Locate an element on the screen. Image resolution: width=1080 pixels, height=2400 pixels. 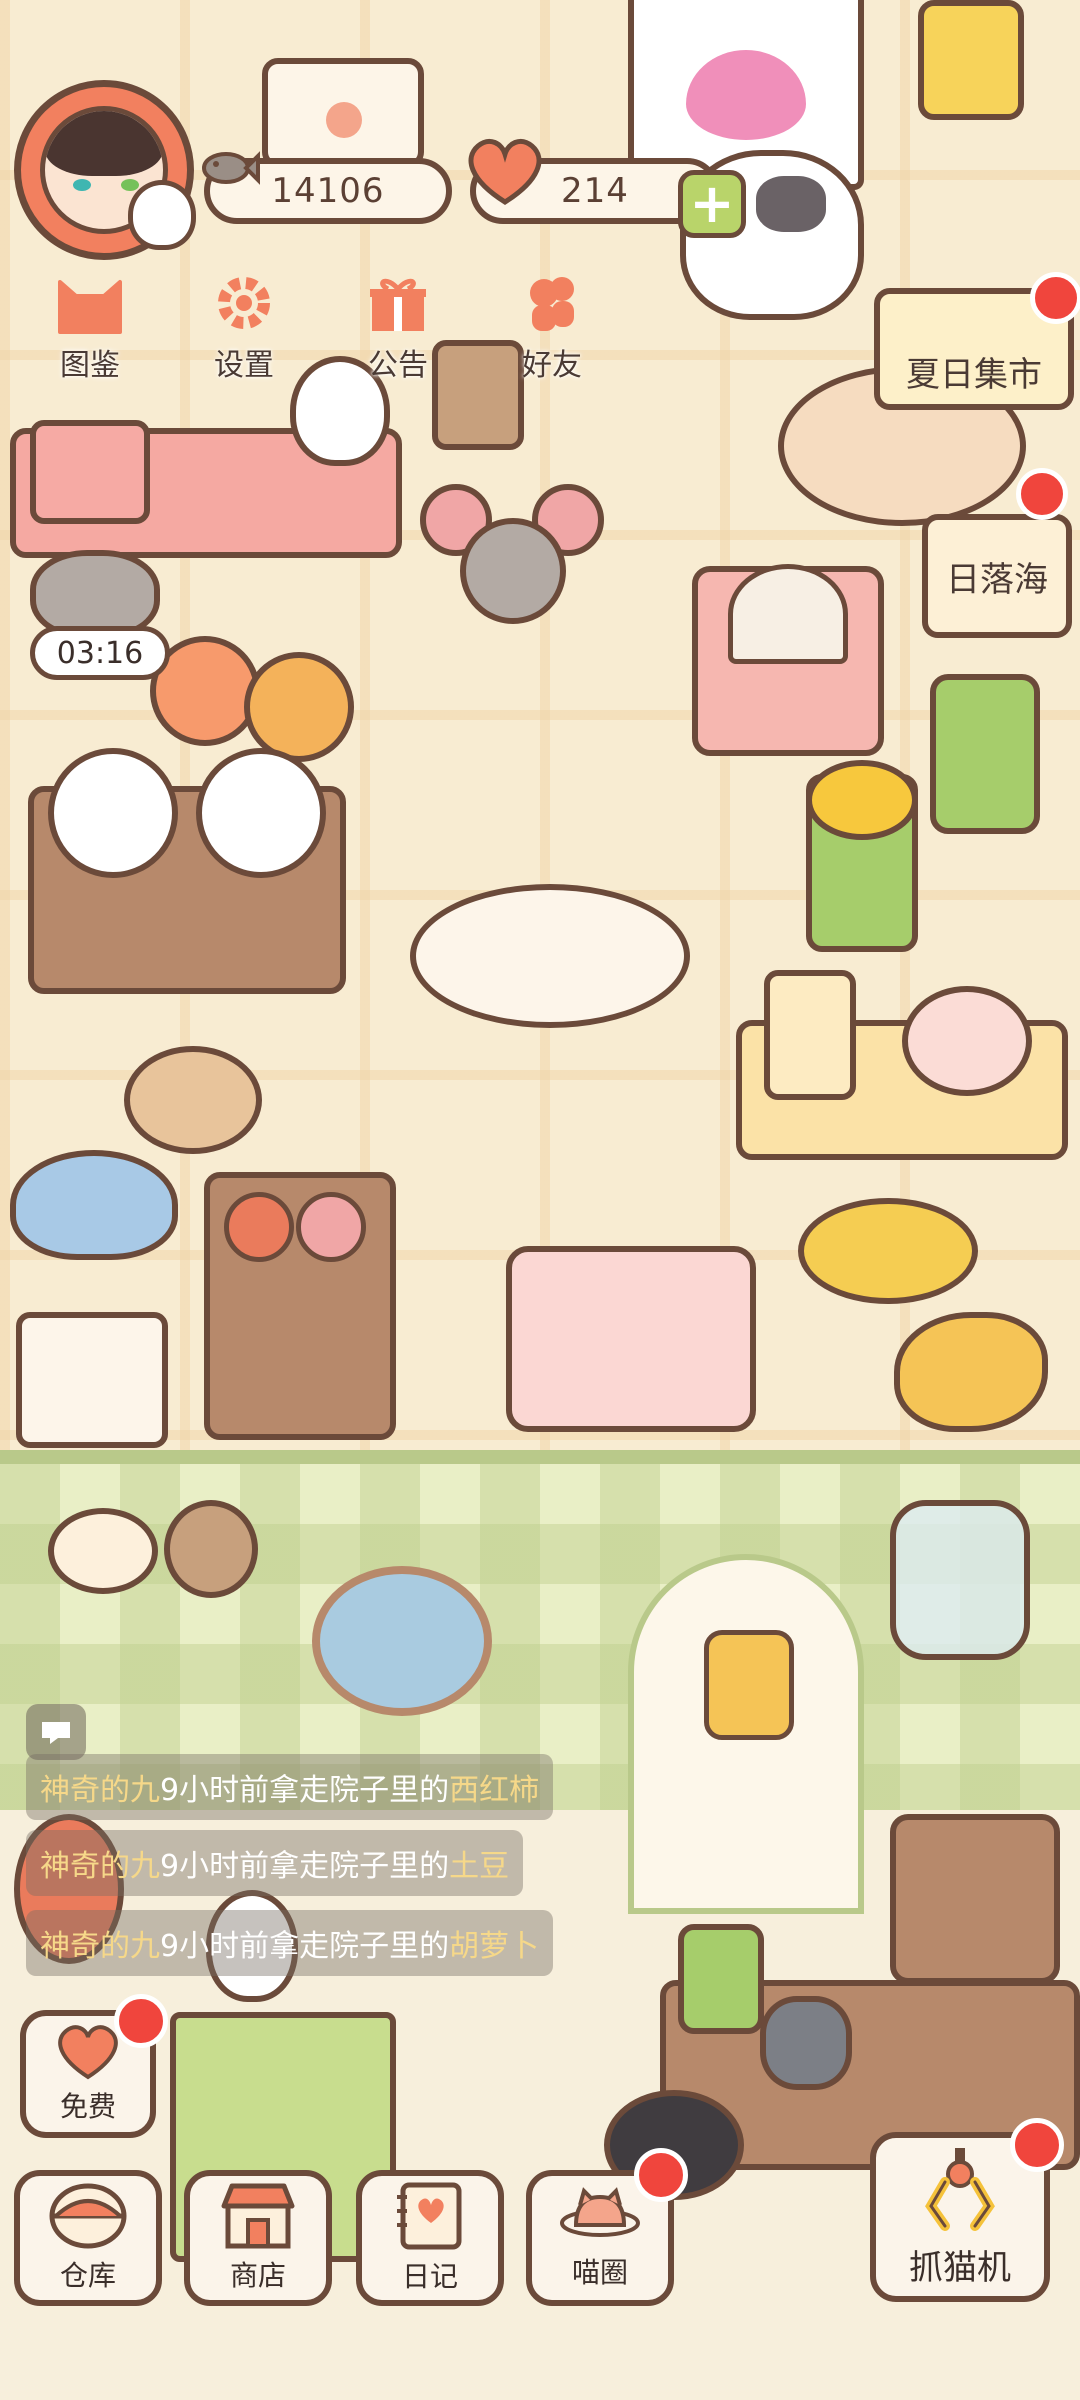
shop-button: 商店 is located at coordinates (258, 2238).